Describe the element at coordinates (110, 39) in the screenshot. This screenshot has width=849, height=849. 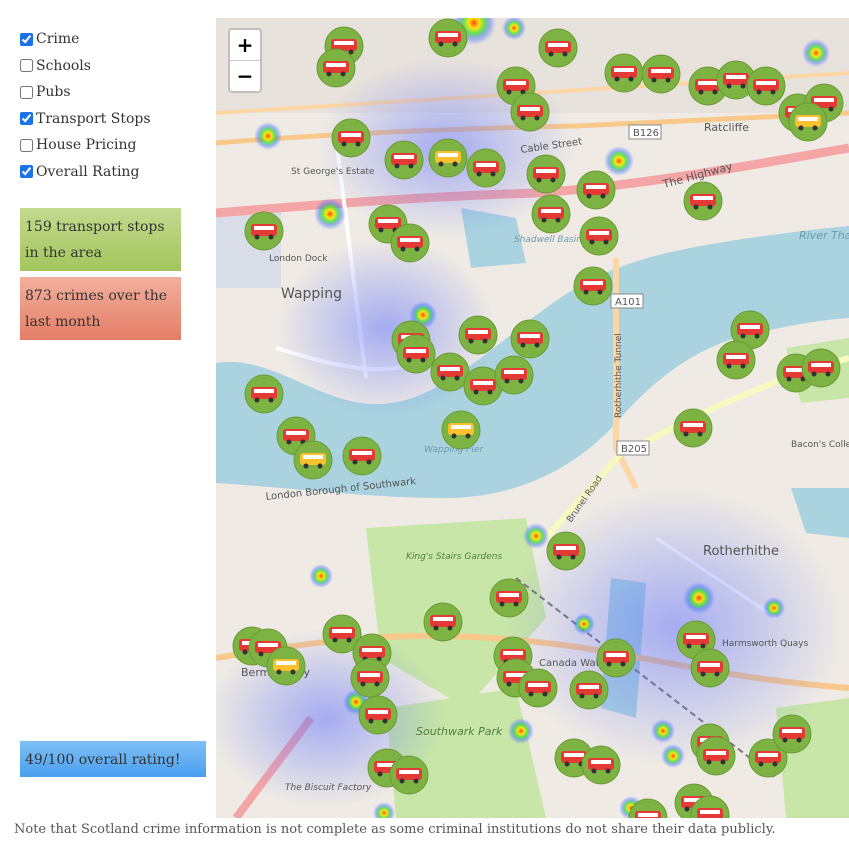
I see `layer-crime: Crime` at that location.